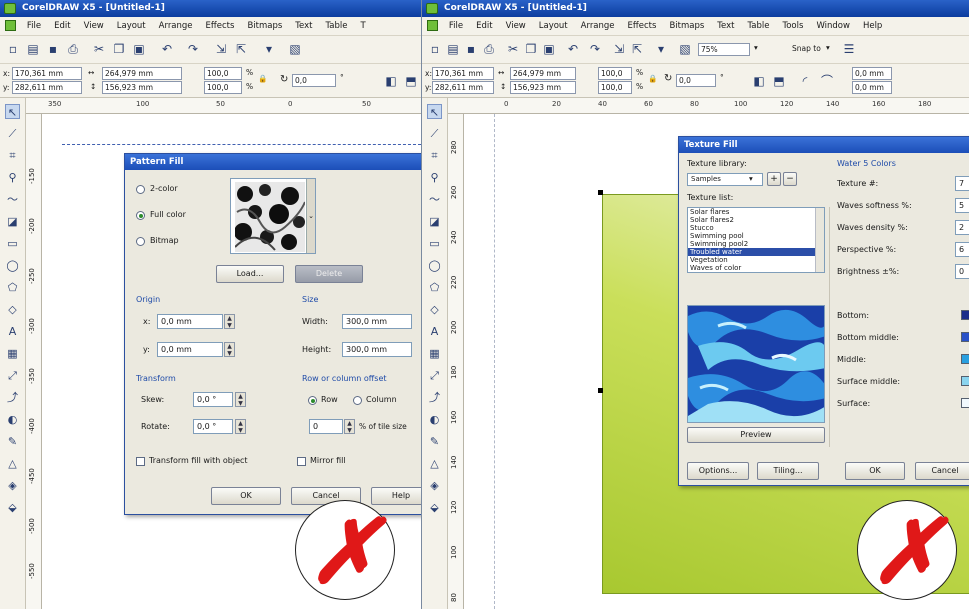 The width and height of the screenshot is (969, 609). Describe the element at coordinates (223, 106) in the screenshot. I see `horizontal-ruler: 350 100 50 0 50` at that location.